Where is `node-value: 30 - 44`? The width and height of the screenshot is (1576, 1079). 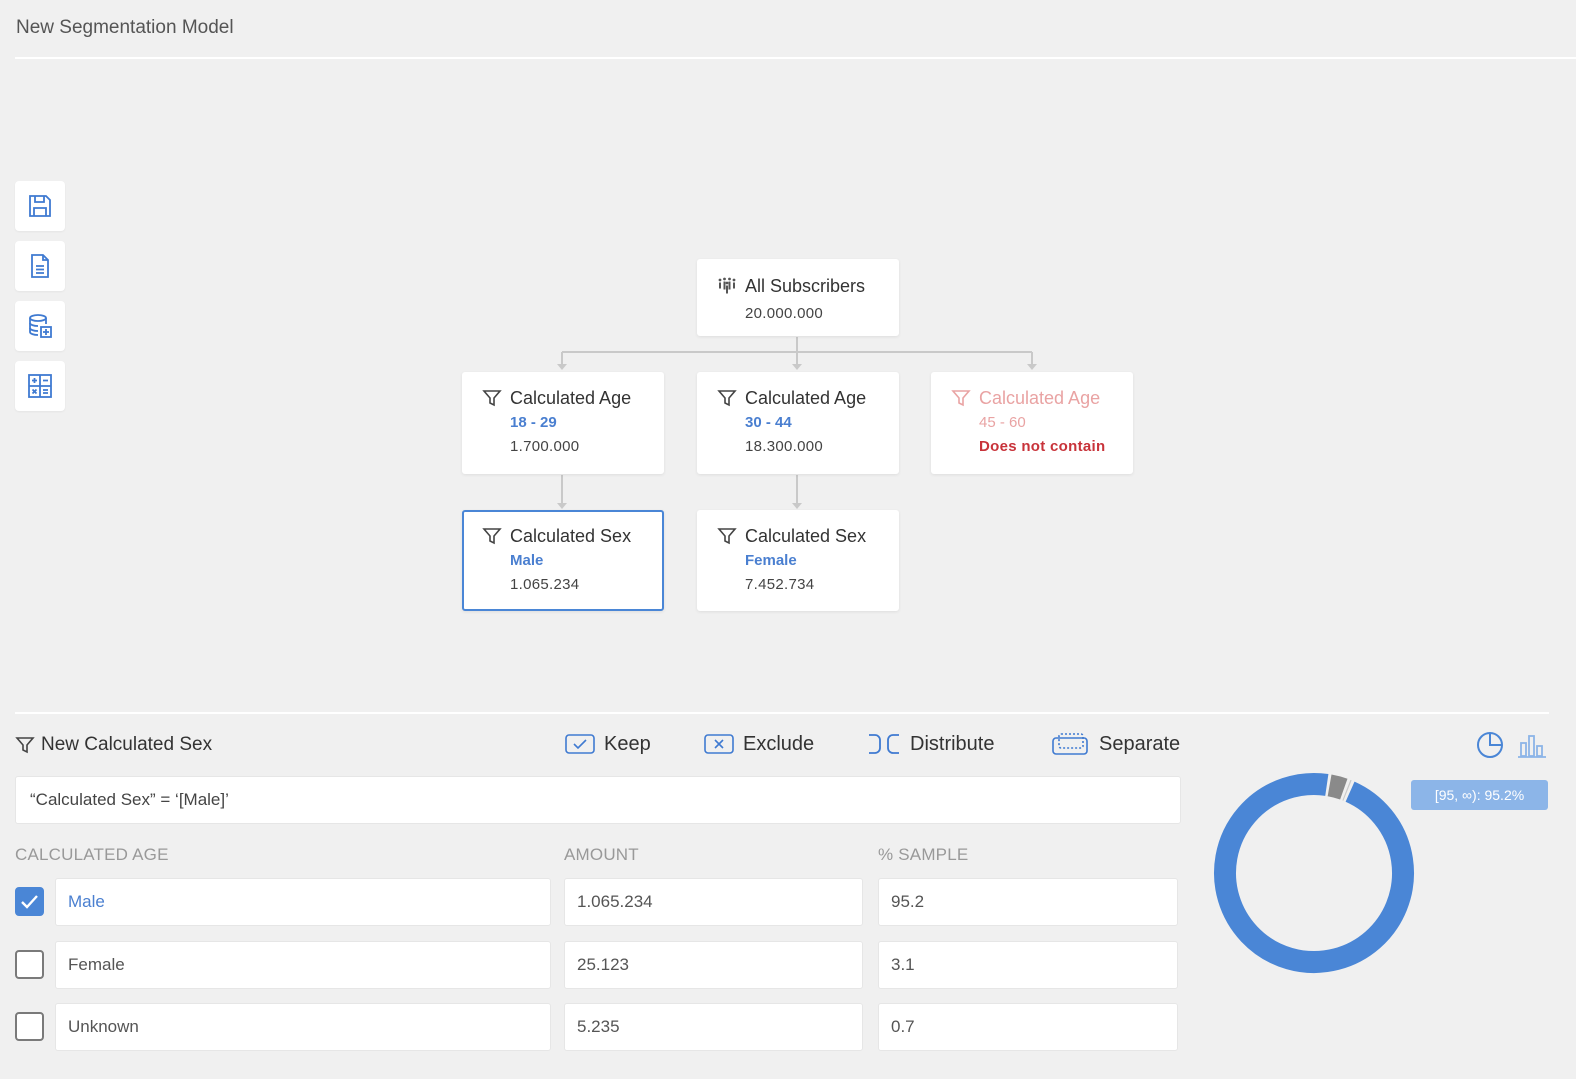
node-value: 30 - 44 is located at coordinates (768, 422).